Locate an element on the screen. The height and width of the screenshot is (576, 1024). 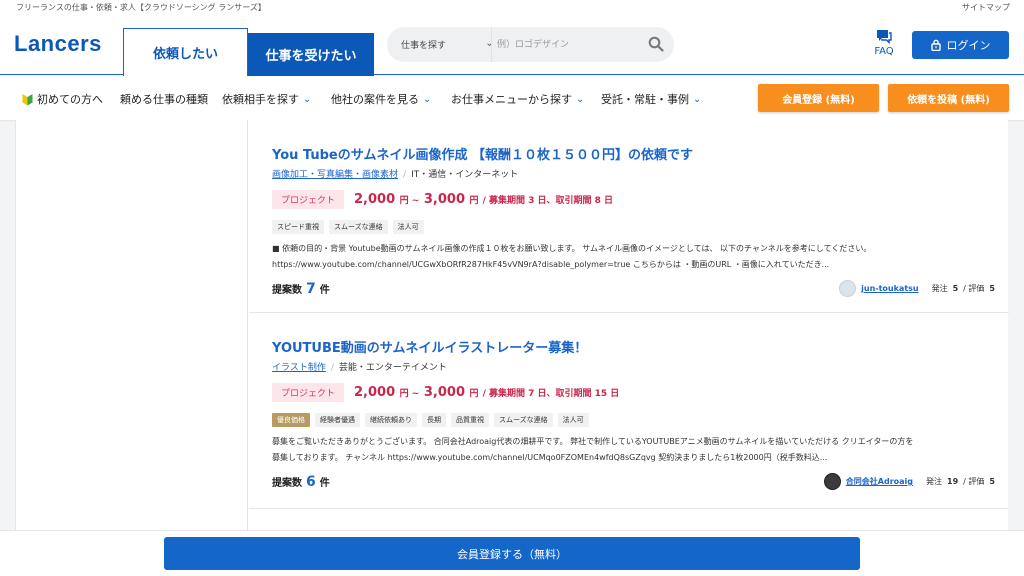
job-title-link: YOUTUBE動画のサムネイルイラストレーター募集！ is located at coordinates (429, 346).